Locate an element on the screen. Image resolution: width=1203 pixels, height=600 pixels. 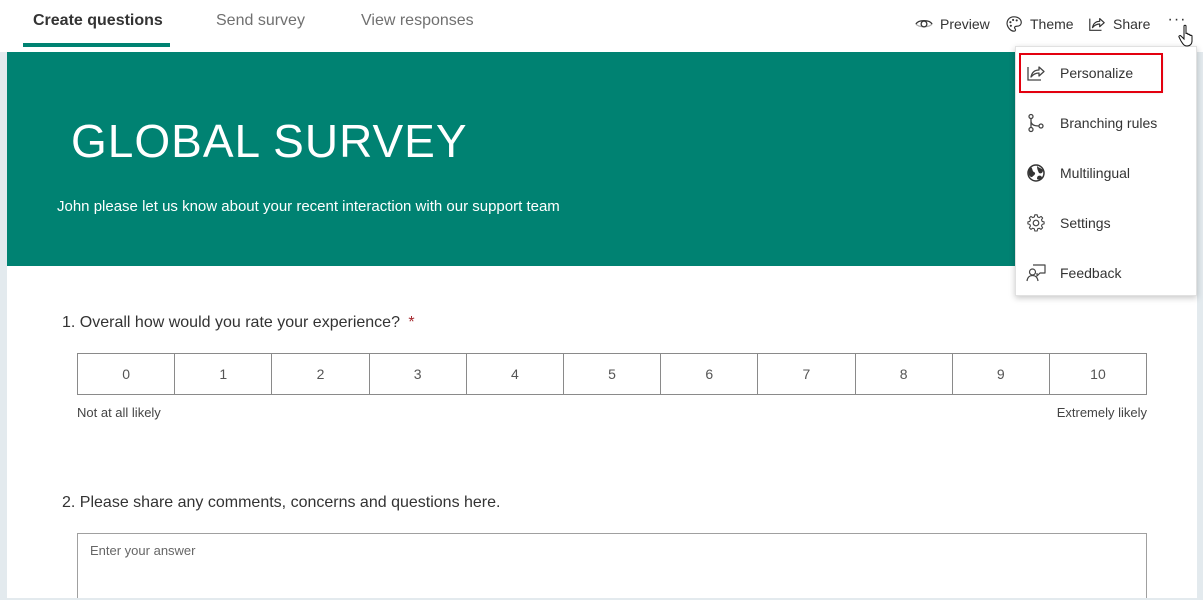
rating-option-0: 0 is located at coordinates (127, 374).